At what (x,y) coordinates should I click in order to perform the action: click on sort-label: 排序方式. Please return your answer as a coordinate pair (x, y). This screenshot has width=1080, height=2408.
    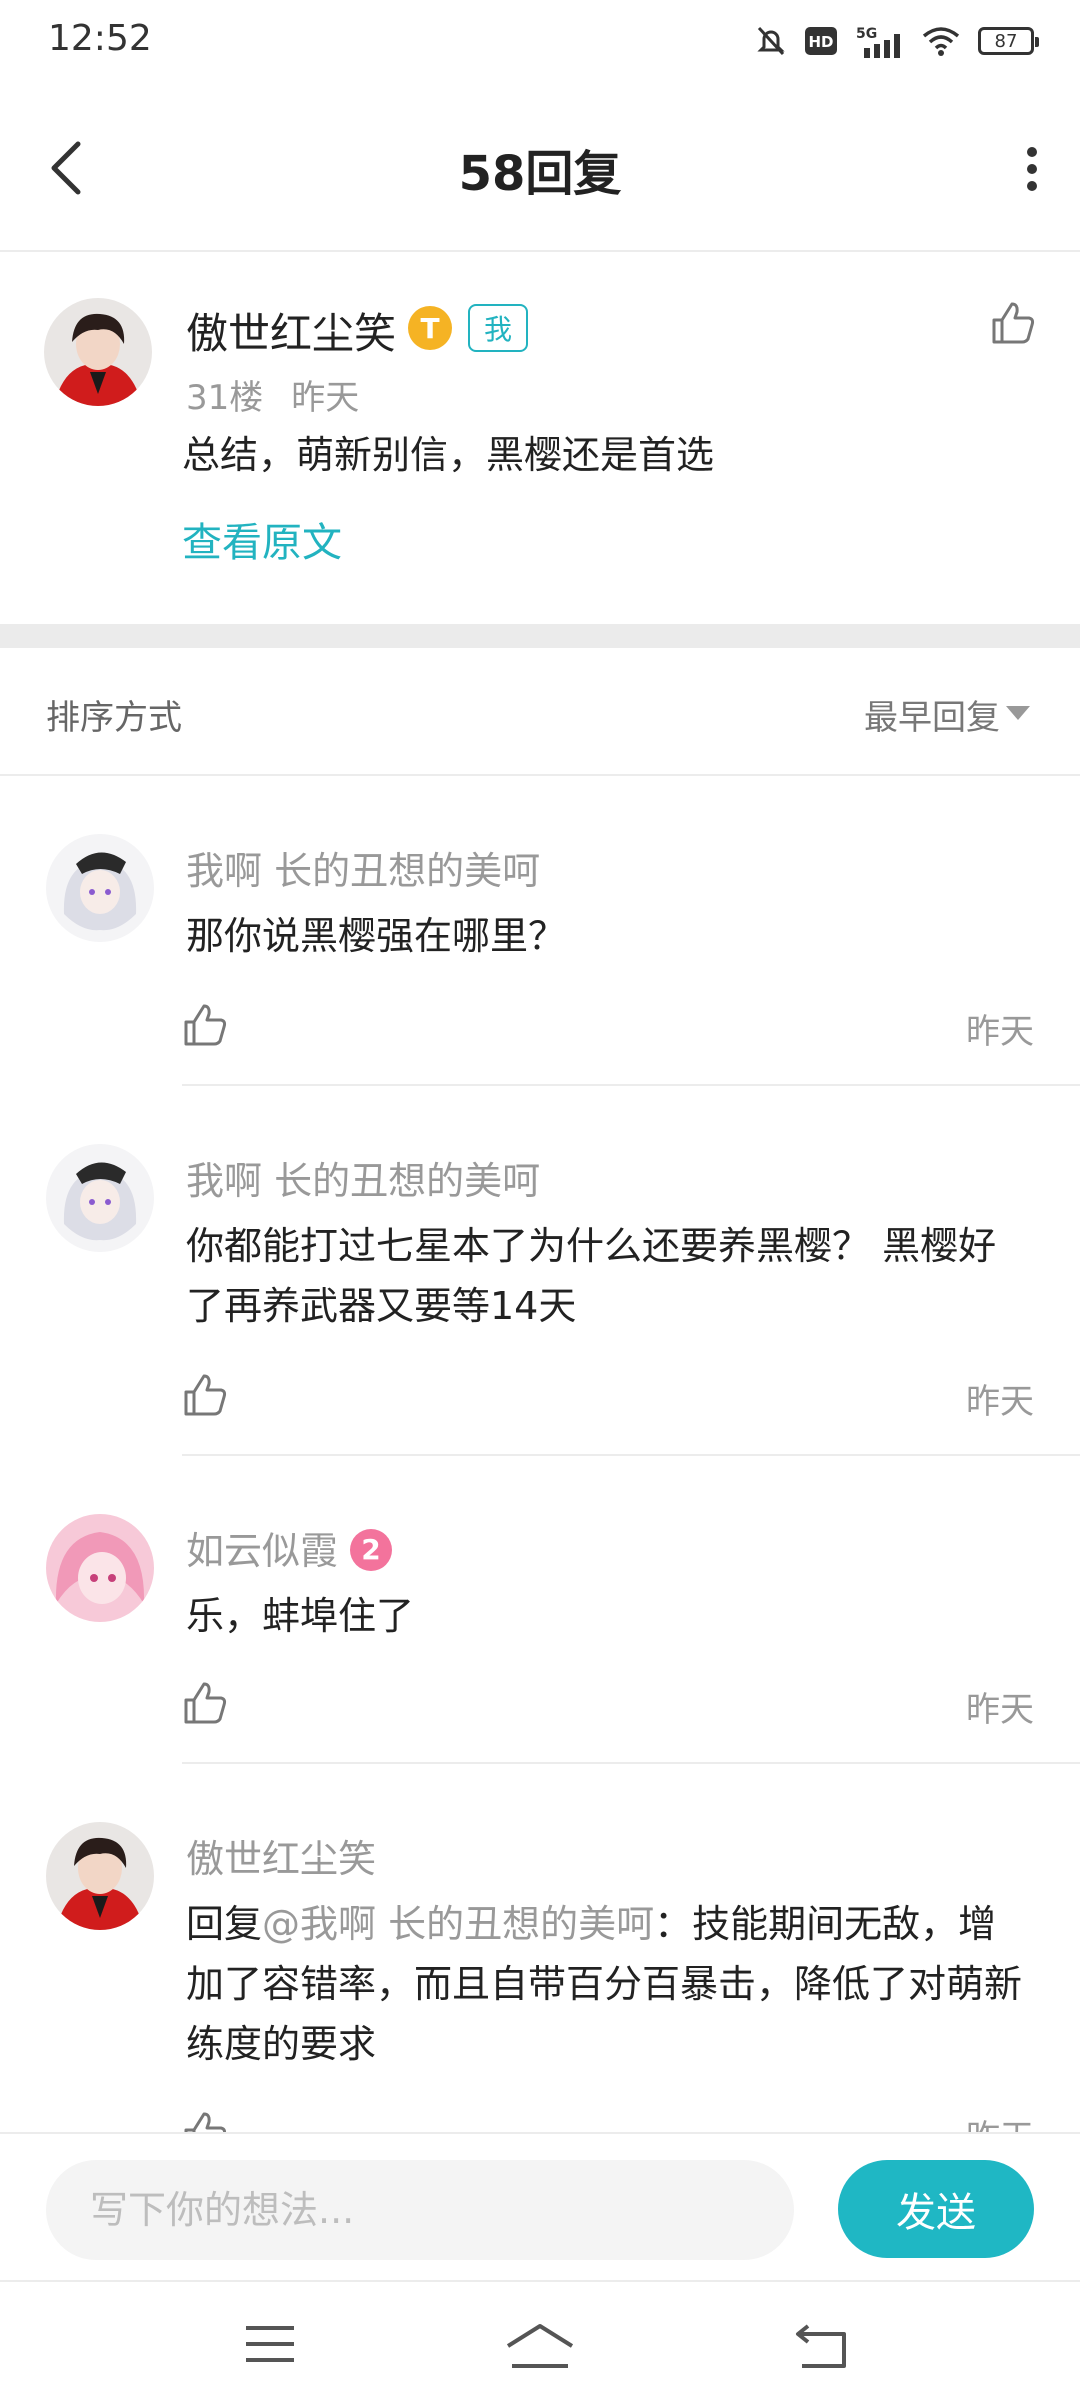
    Looking at the image, I should click on (114, 718).